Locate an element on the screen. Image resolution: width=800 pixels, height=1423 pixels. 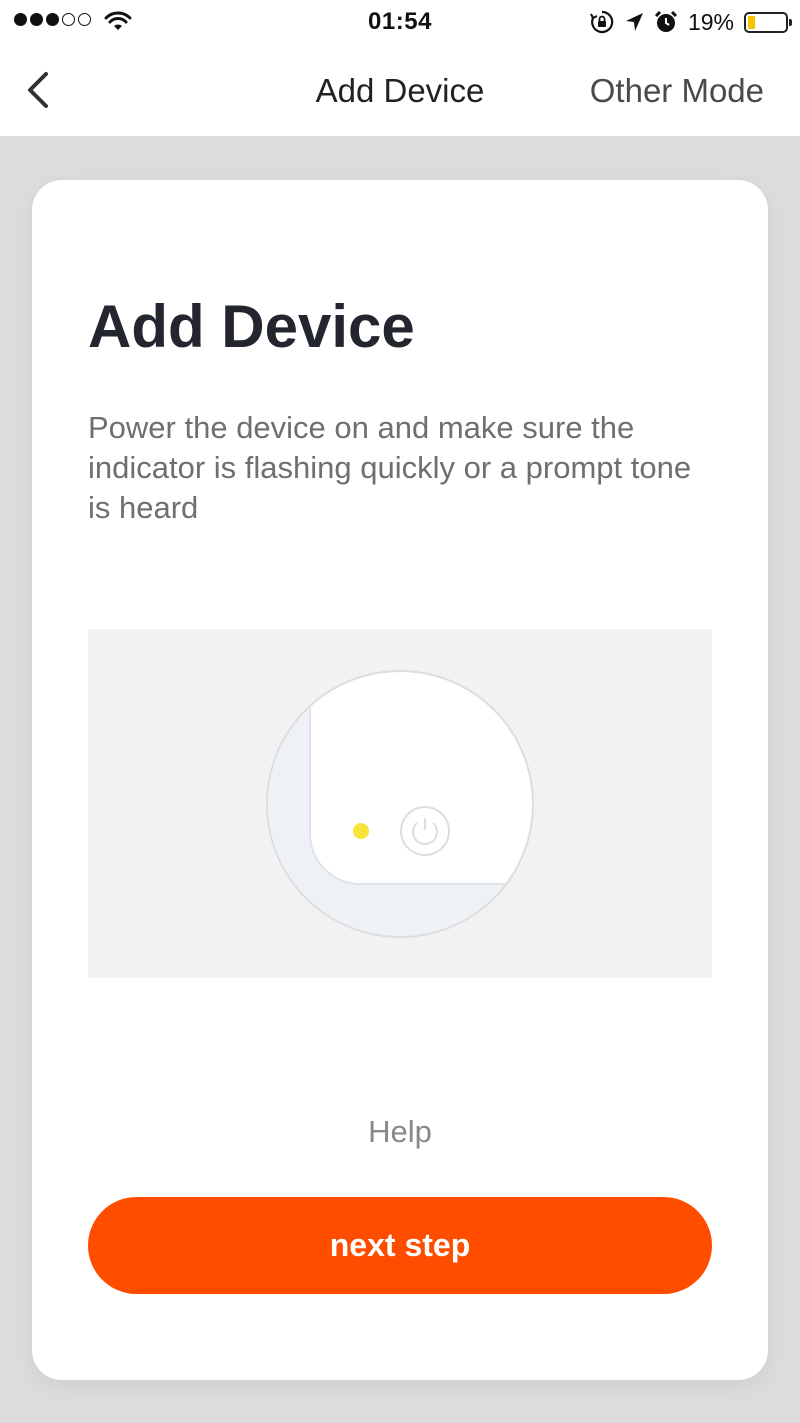
next-step-button: next step is located at coordinates (400, 1245).